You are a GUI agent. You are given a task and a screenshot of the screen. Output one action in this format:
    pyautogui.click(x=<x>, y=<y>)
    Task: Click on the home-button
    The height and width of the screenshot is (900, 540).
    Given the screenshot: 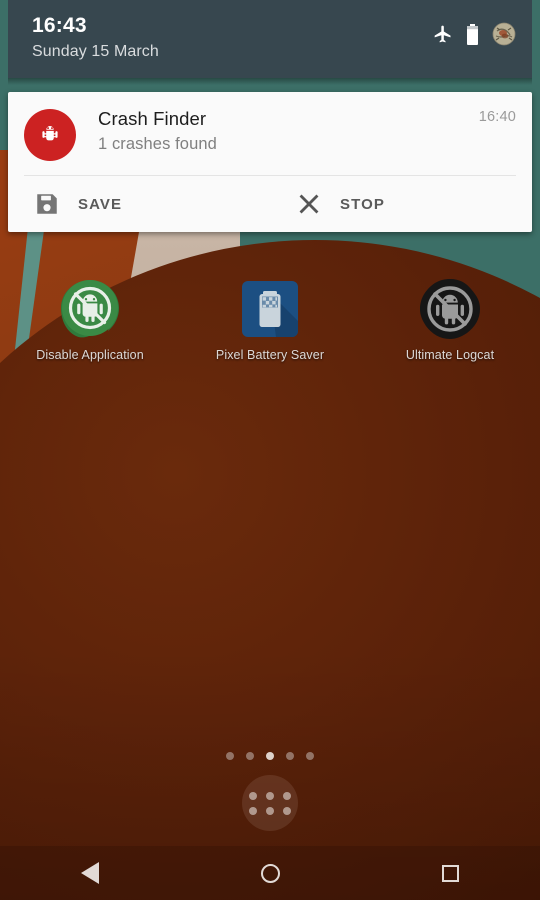 What is the action you would take?
    pyautogui.click(x=270, y=873)
    